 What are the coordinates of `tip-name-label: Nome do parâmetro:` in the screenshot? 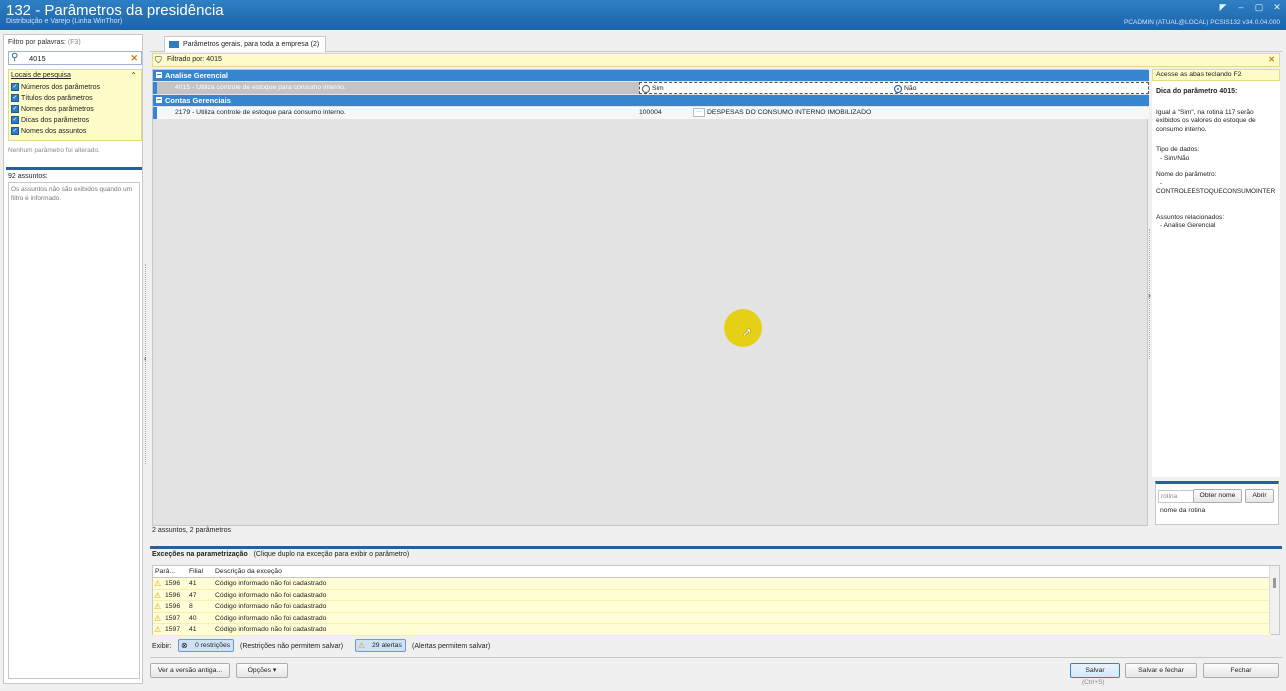 It's located at (1186, 174).